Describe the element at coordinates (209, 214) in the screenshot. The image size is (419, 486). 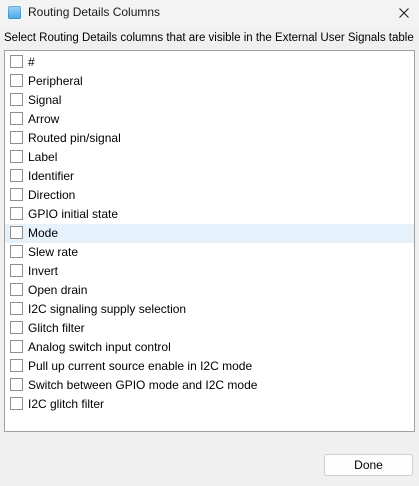
I see `column-item: GPIO initial state` at that location.